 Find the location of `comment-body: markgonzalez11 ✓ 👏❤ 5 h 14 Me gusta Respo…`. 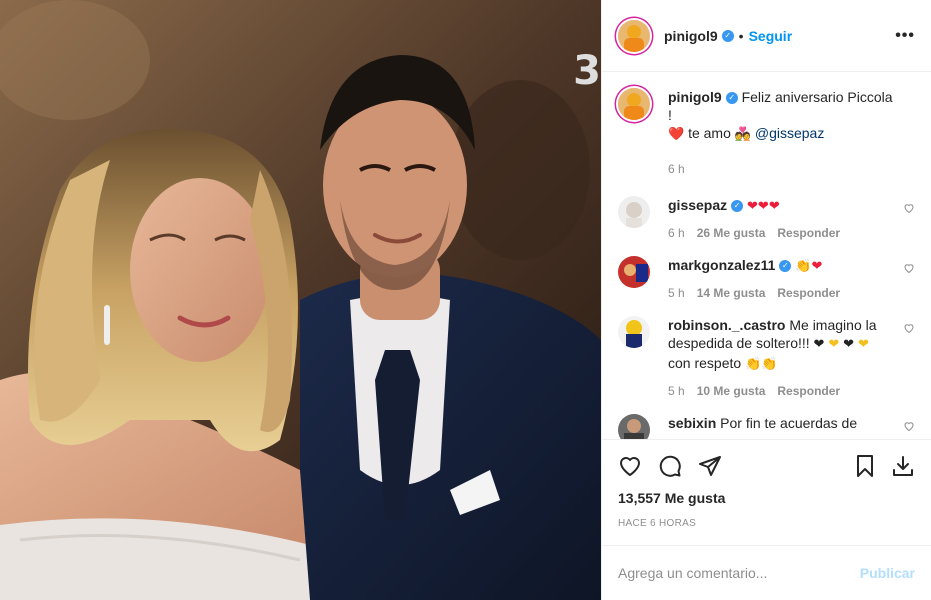

comment-body: markgonzalez11 ✓ 👏❤ 5 h 14 Me gusta Respo… is located at coordinates (791, 279).